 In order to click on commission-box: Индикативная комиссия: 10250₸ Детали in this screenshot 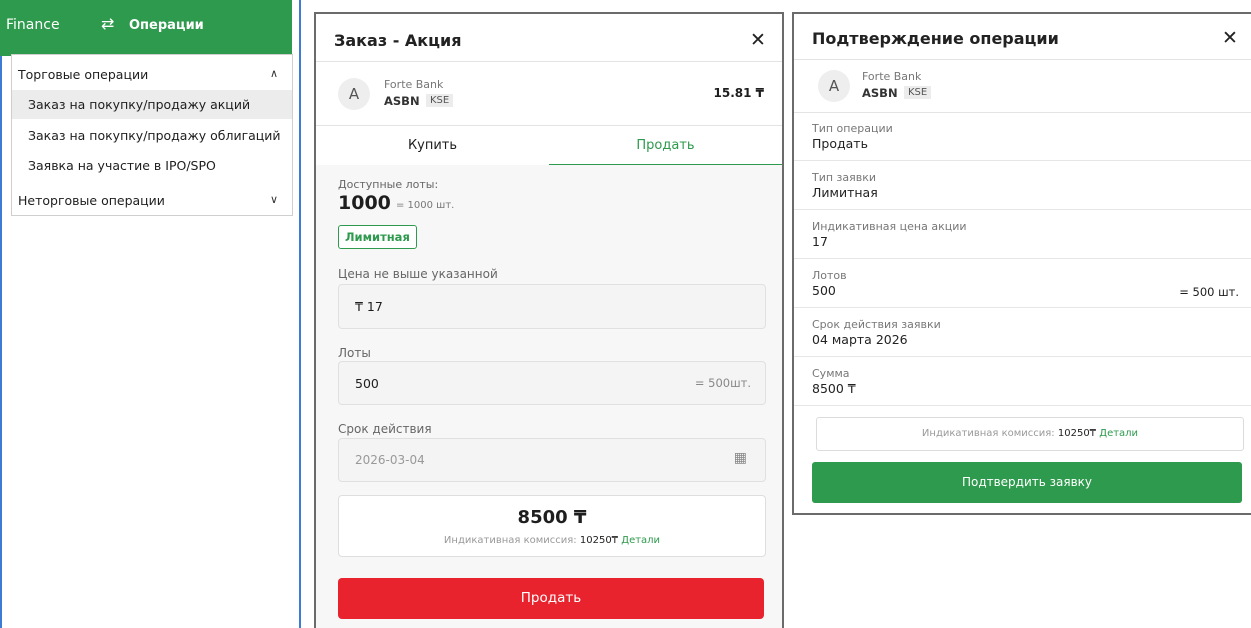, I will do `click(1030, 434)`.